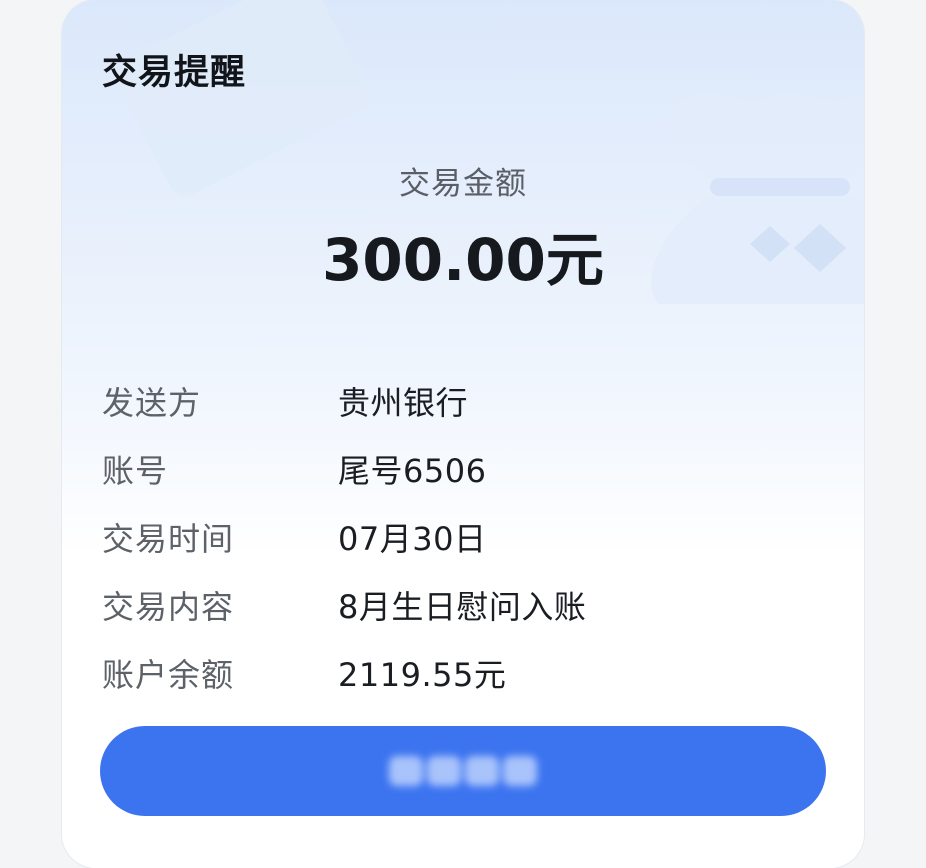 This screenshot has height=868, width=926. I want to click on obscured-label-mask, so click(463, 771).